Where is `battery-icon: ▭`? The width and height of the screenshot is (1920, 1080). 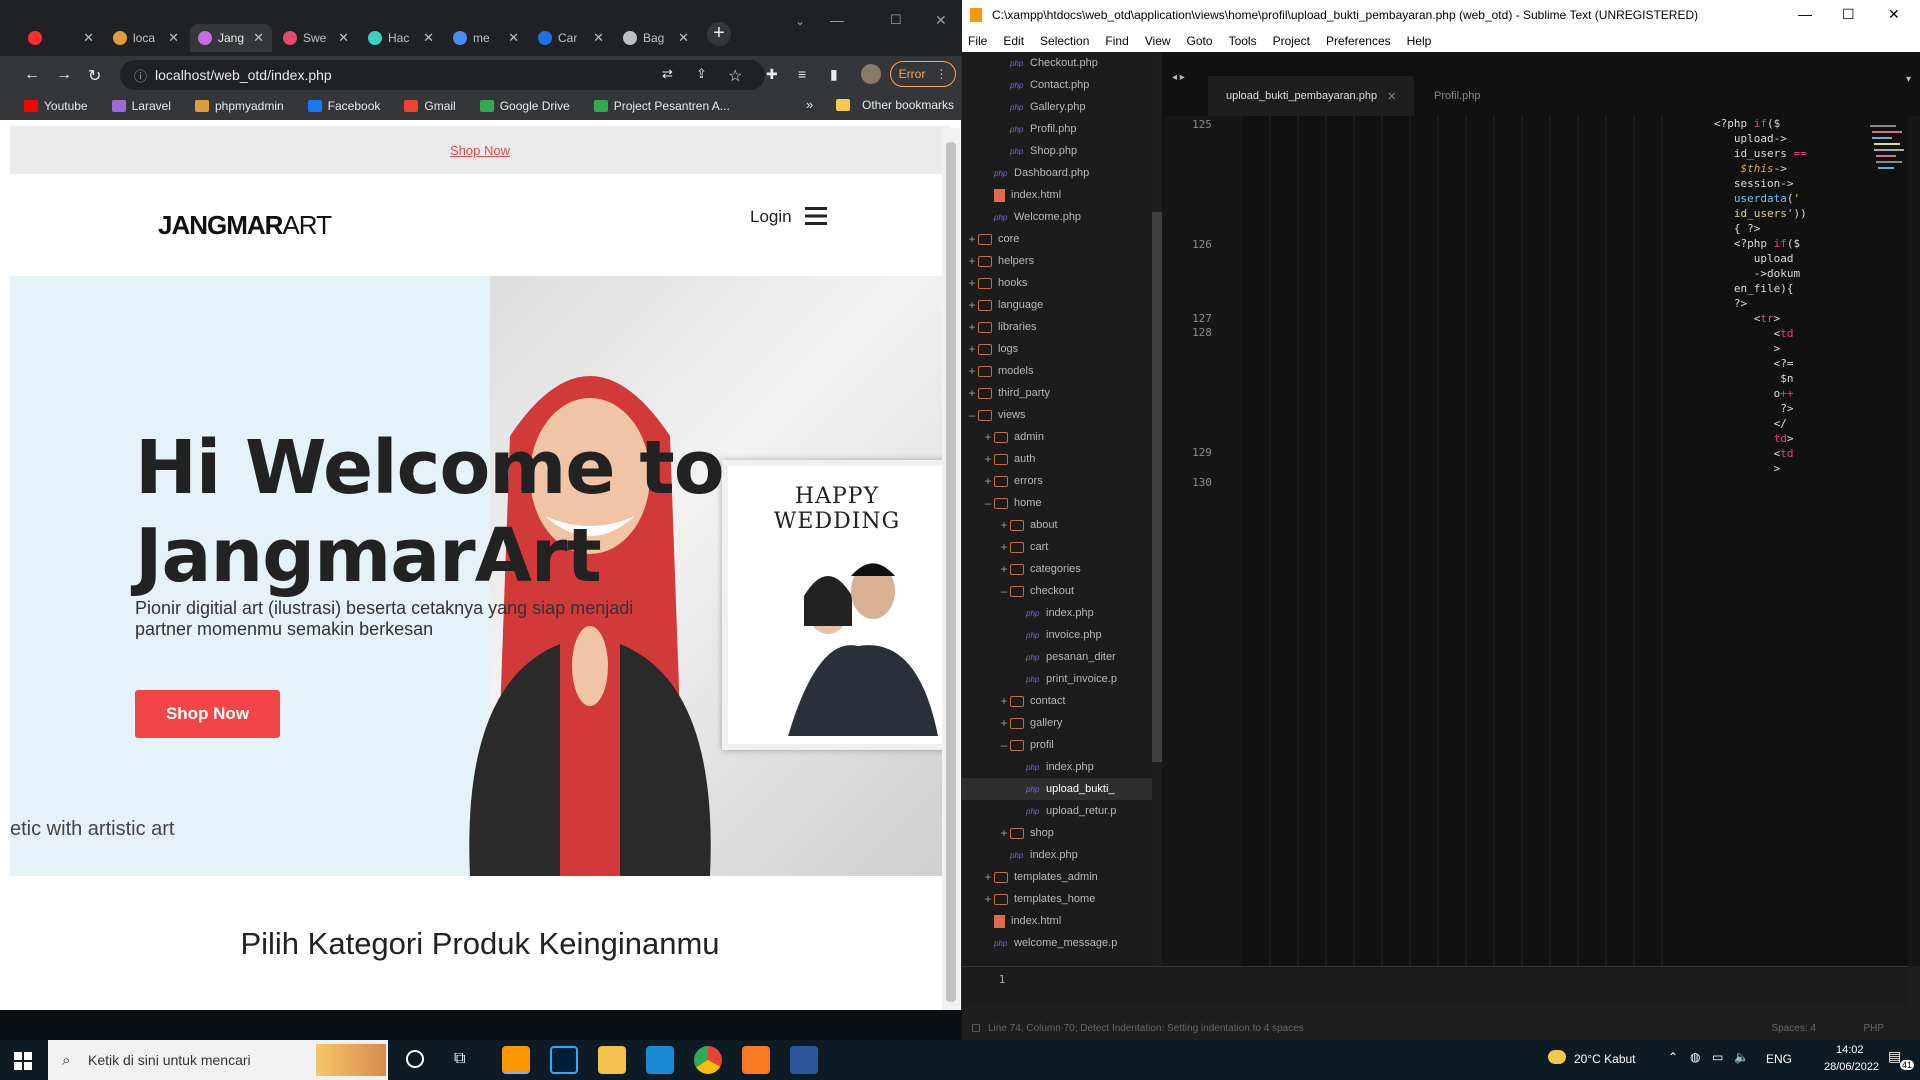 battery-icon: ▭ is located at coordinates (1717, 1057).